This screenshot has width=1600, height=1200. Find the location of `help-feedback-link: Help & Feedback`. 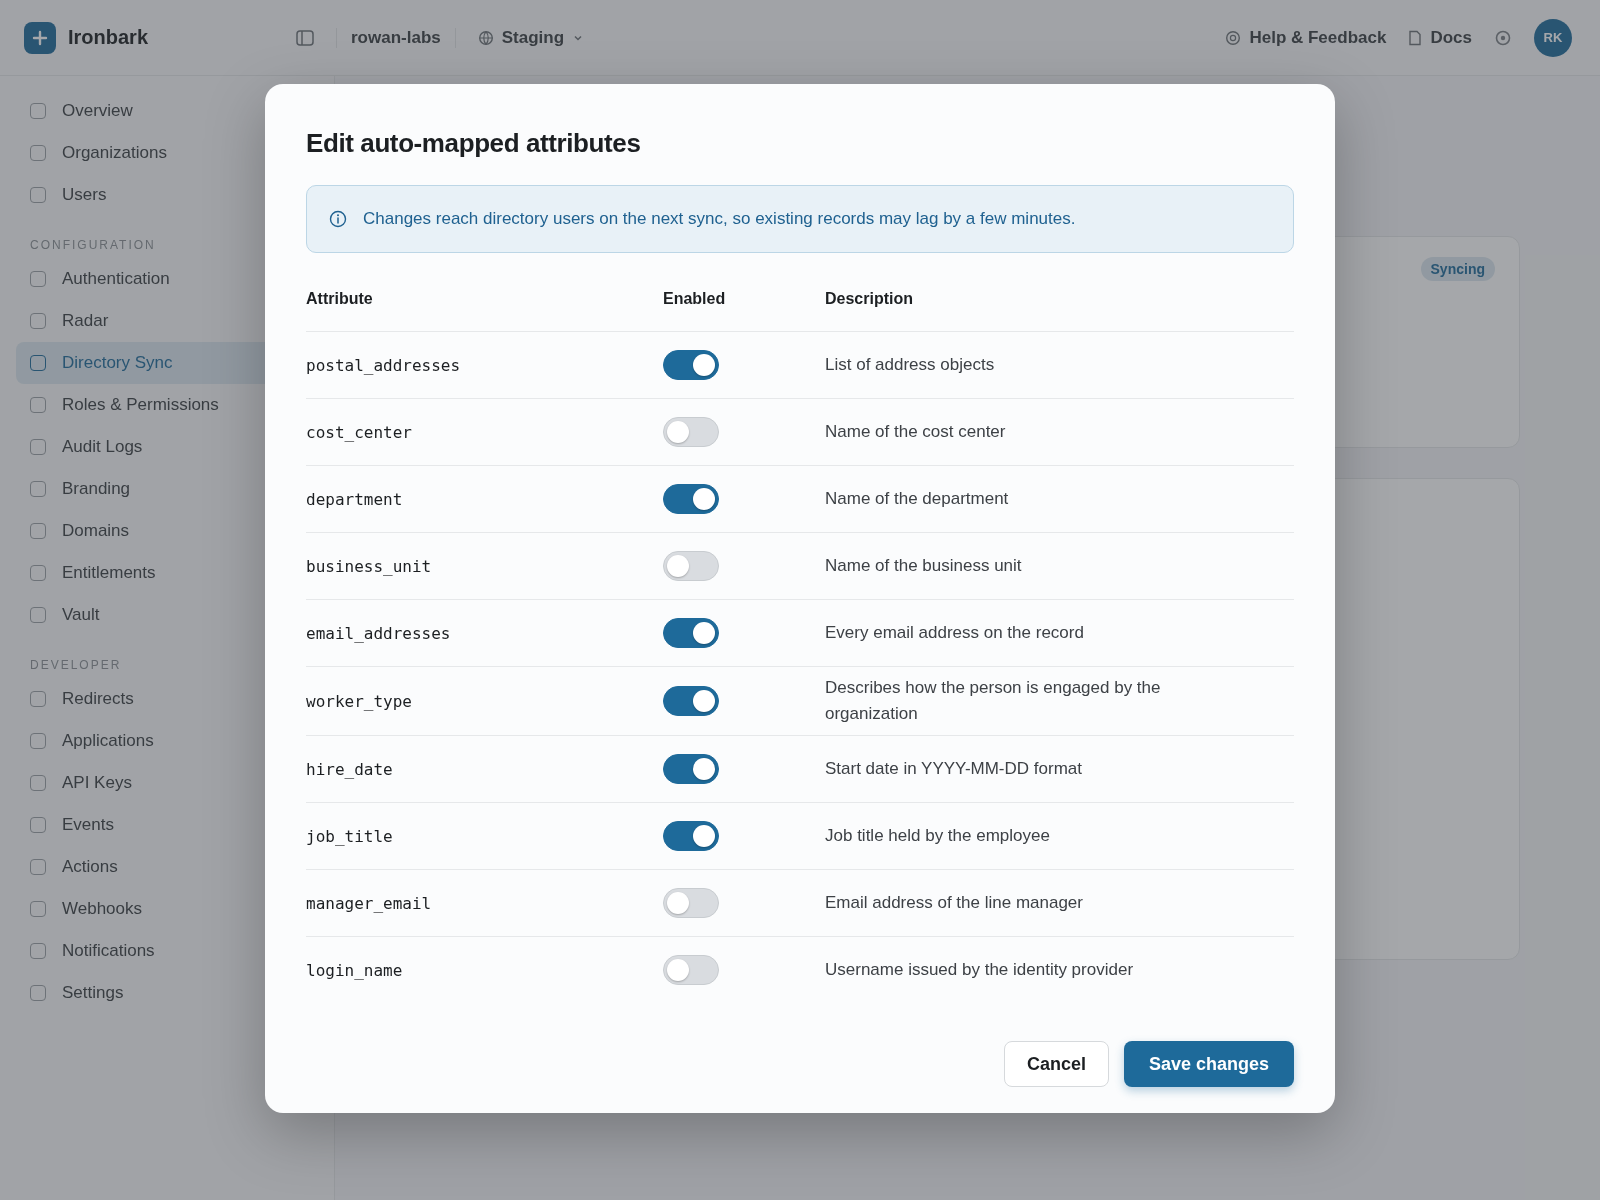

help-feedback-link: Help & Feedback is located at coordinates (1306, 37).